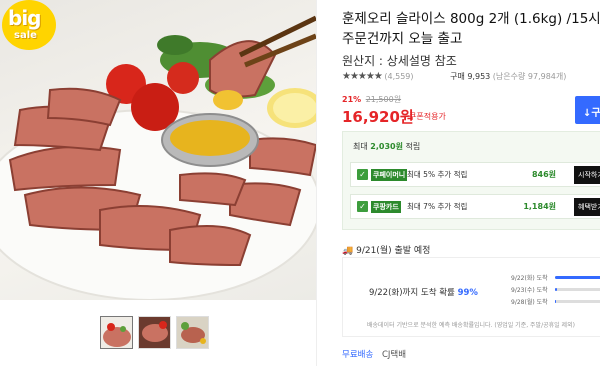 The height and width of the screenshot is (366, 600). I want to click on cashback-brand: 쿠페이머니, so click(389, 175).